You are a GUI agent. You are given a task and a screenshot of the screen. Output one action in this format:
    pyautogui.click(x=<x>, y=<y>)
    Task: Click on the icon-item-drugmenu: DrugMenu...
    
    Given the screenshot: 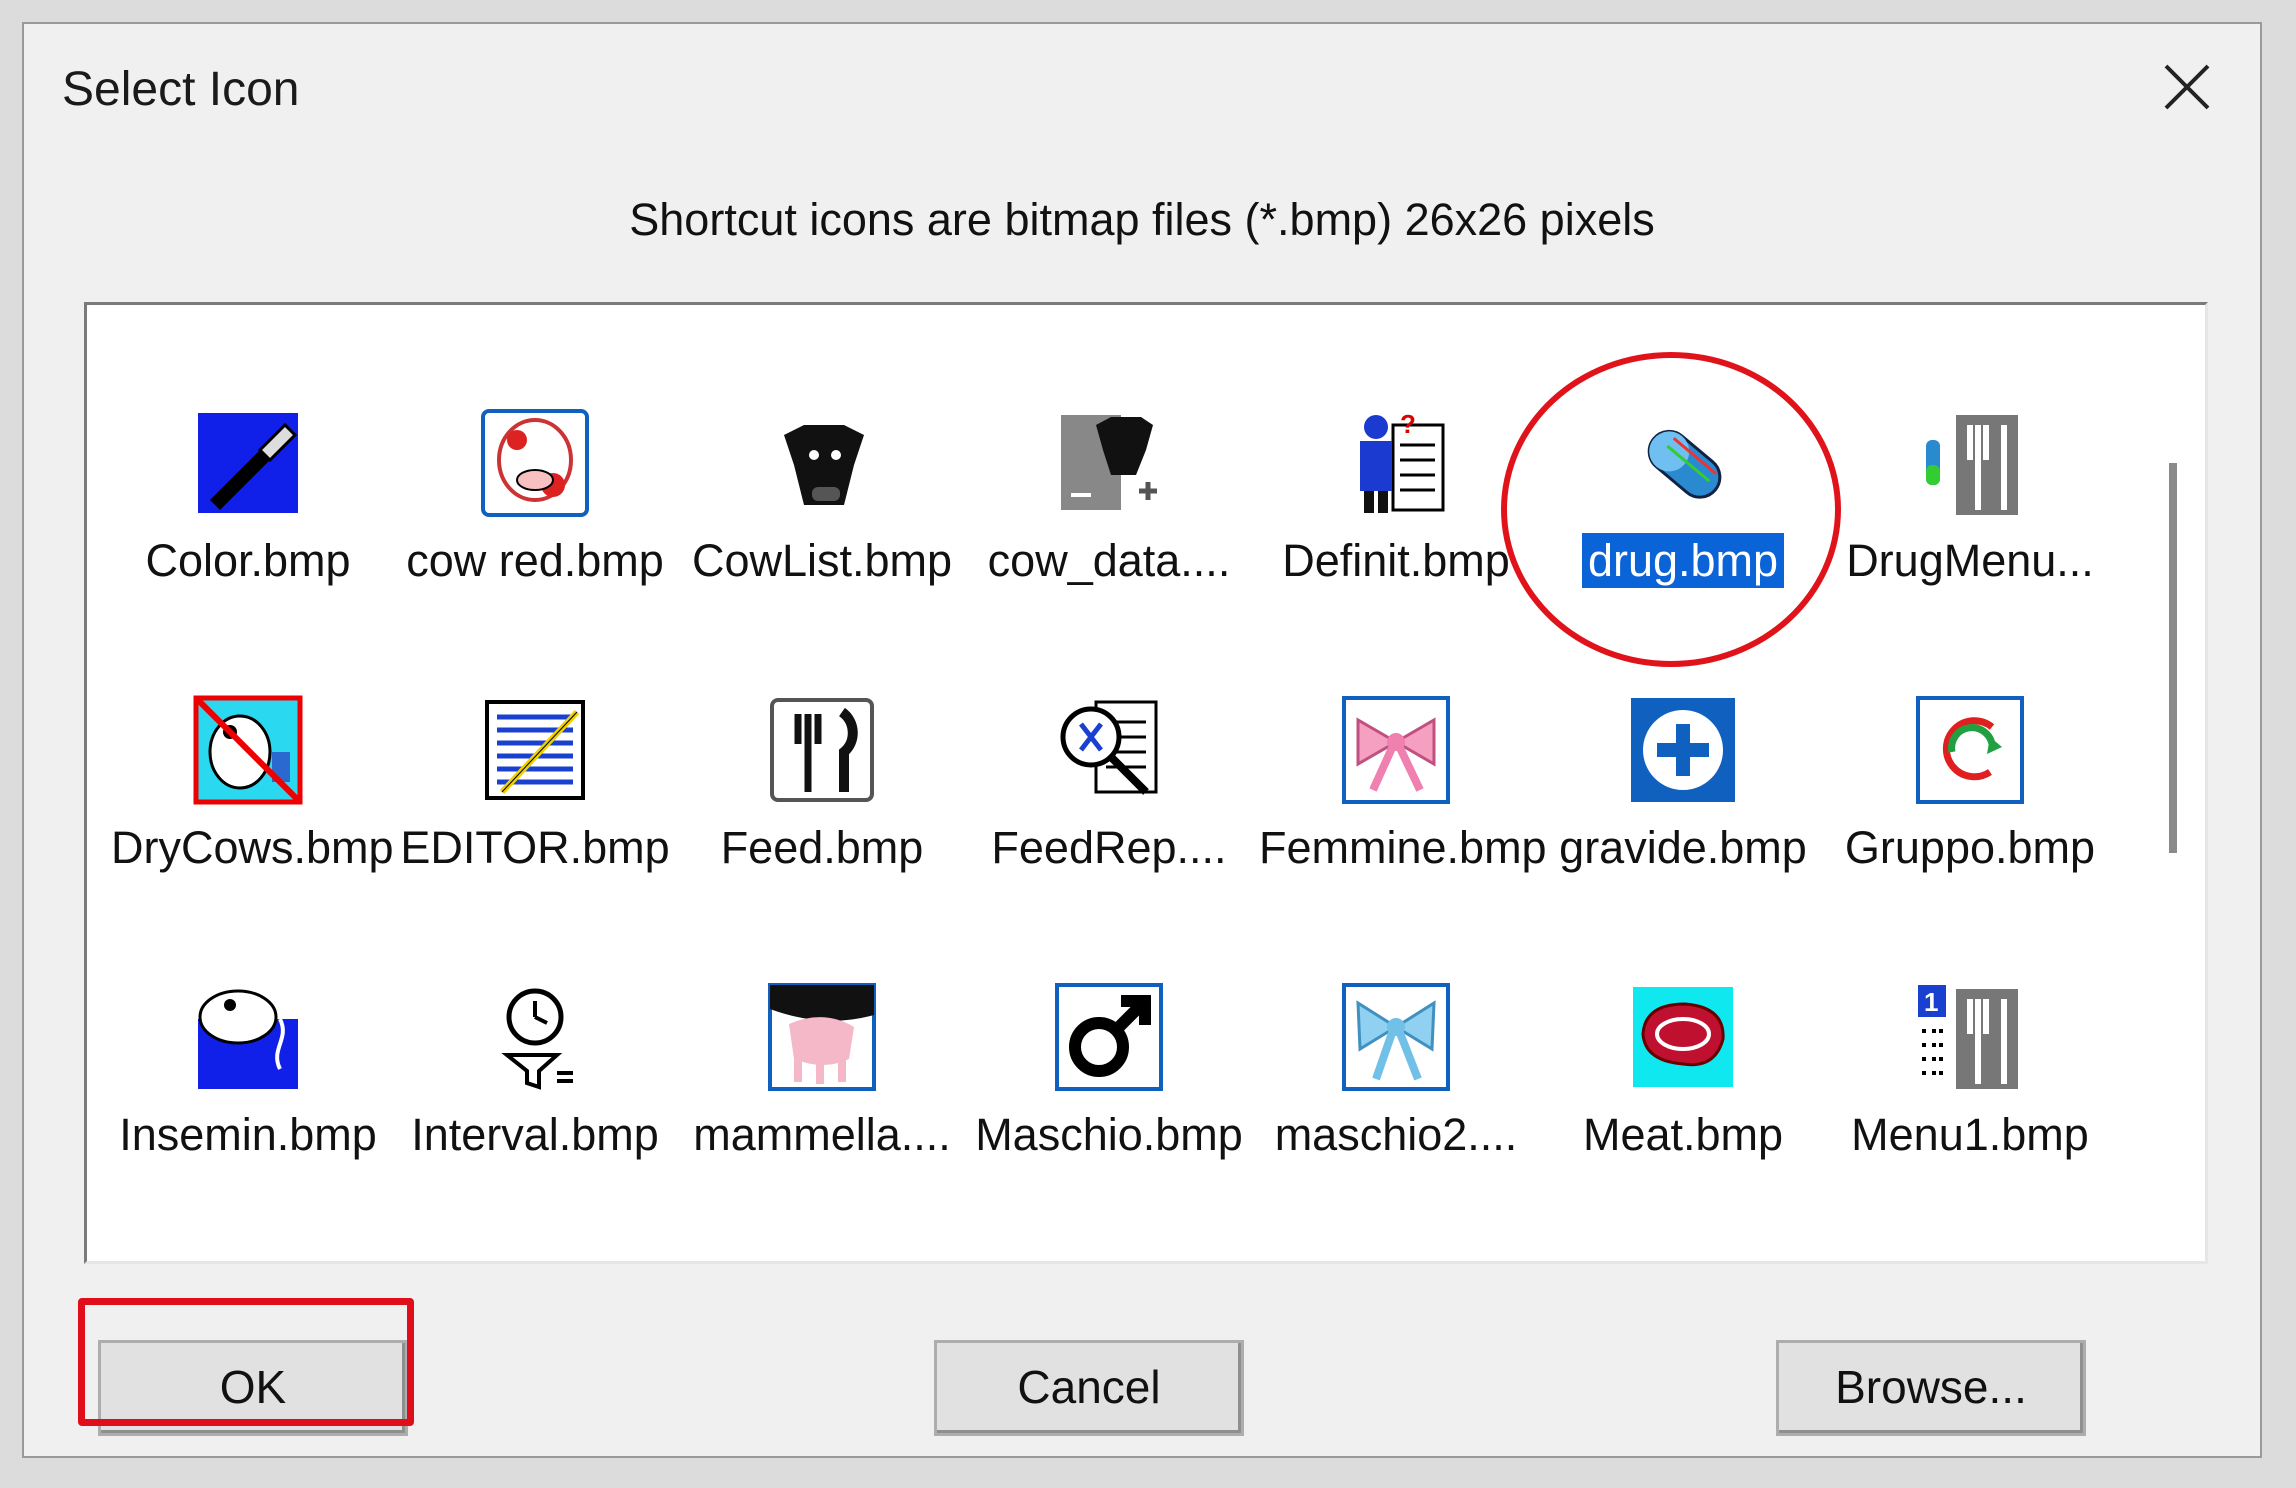 What is the action you would take?
    pyautogui.click(x=1970, y=445)
    